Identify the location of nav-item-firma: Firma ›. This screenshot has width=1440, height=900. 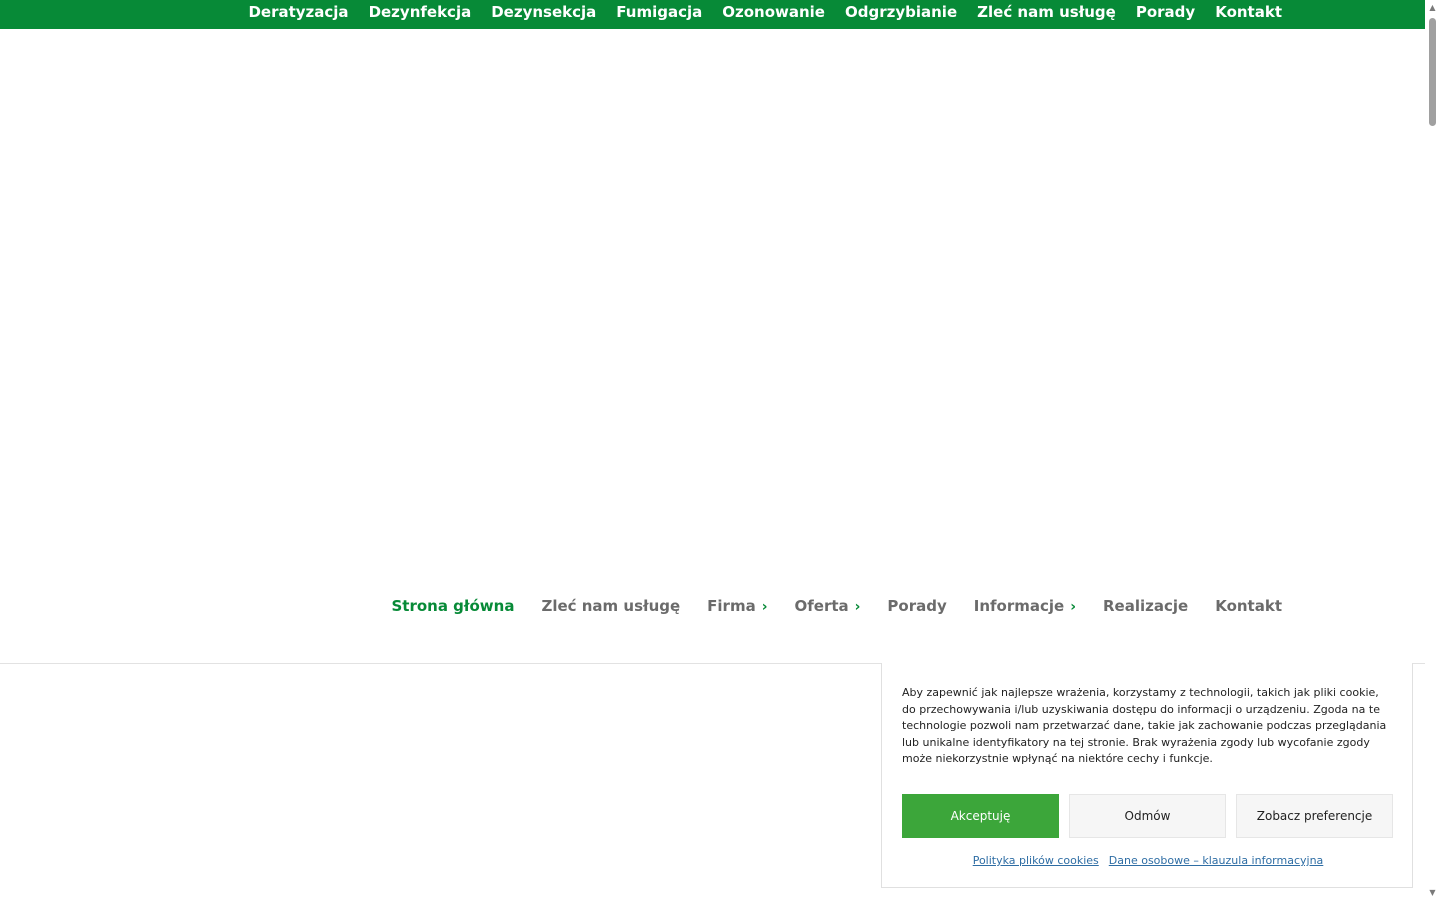
(737, 606).